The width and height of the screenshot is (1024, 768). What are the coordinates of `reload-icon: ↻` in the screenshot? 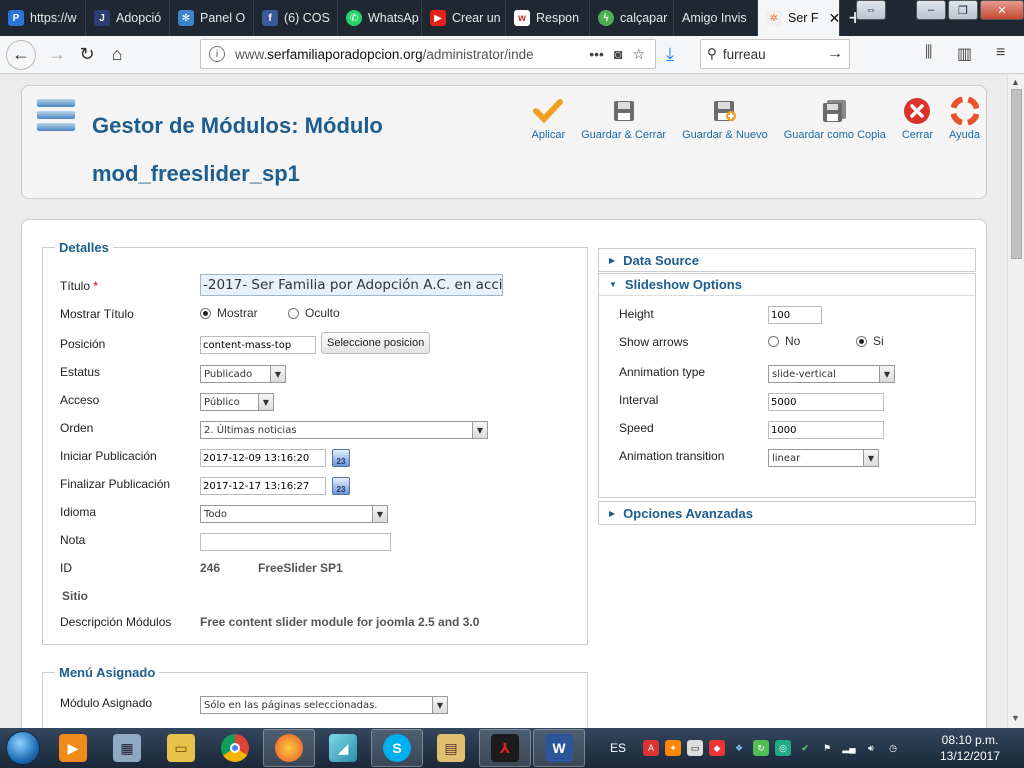 It's located at (87, 55).